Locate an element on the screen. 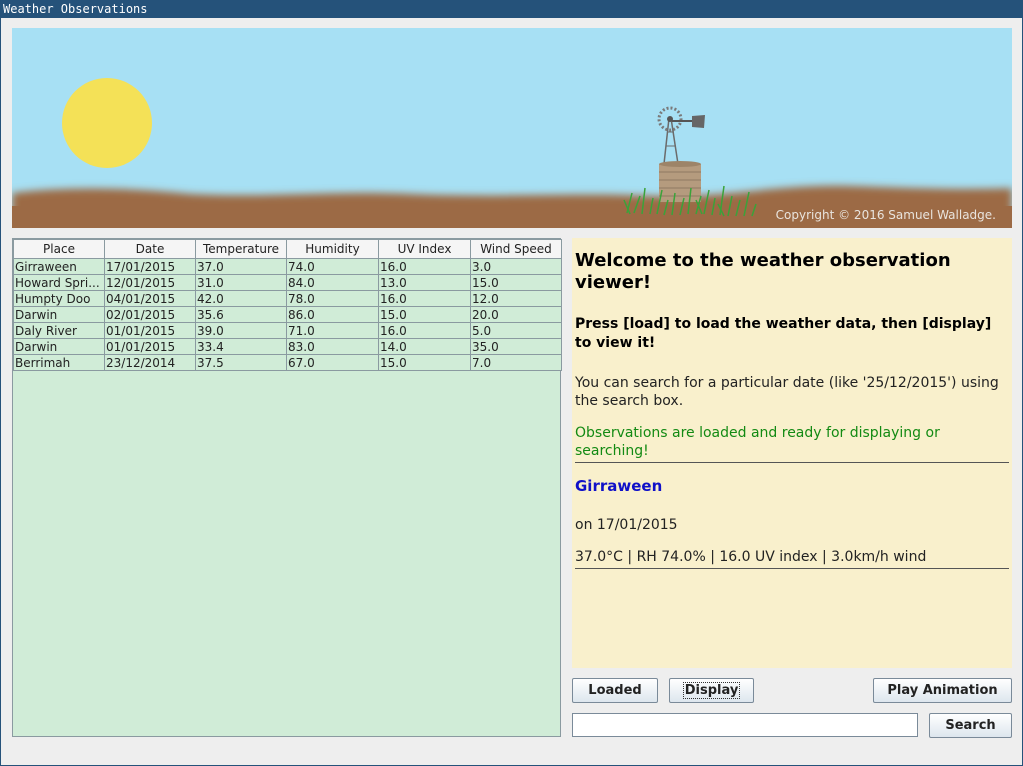 The image size is (1023, 766). selected-date: on 17/01/2015 is located at coordinates (626, 525).